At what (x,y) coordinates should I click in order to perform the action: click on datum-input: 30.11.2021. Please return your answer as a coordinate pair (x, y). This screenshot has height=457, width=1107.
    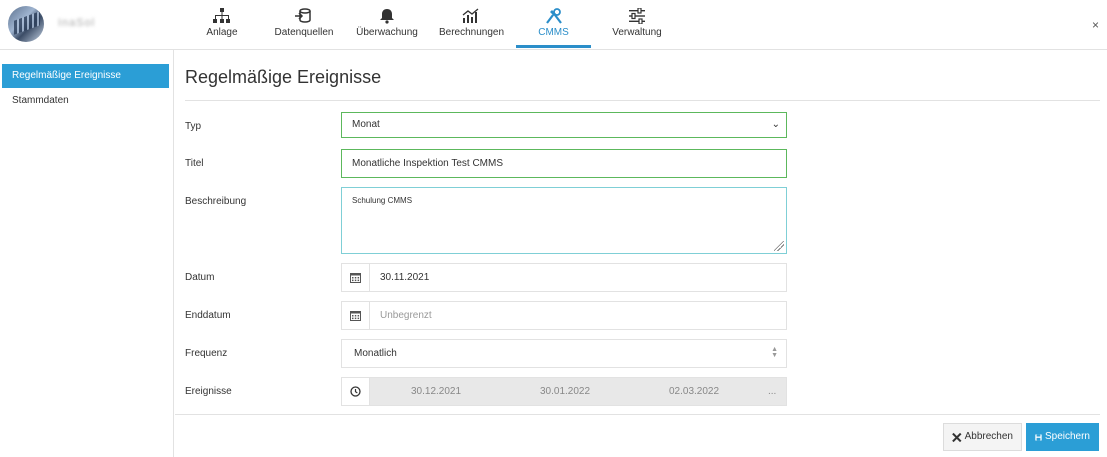
    Looking at the image, I should click on (564, 277).